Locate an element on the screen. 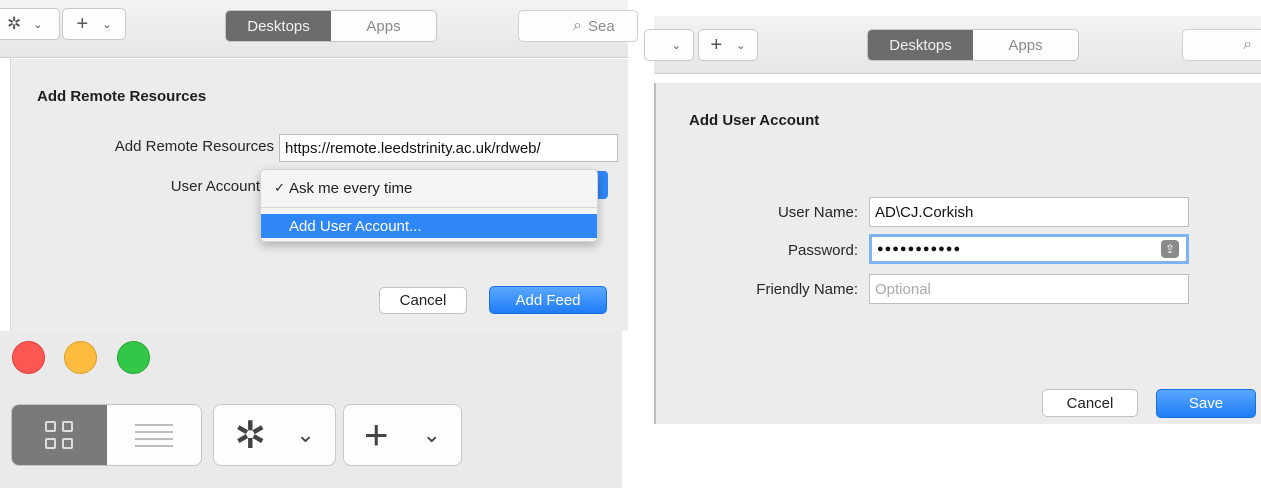  close-window-button is located at coordinates (28, 357).